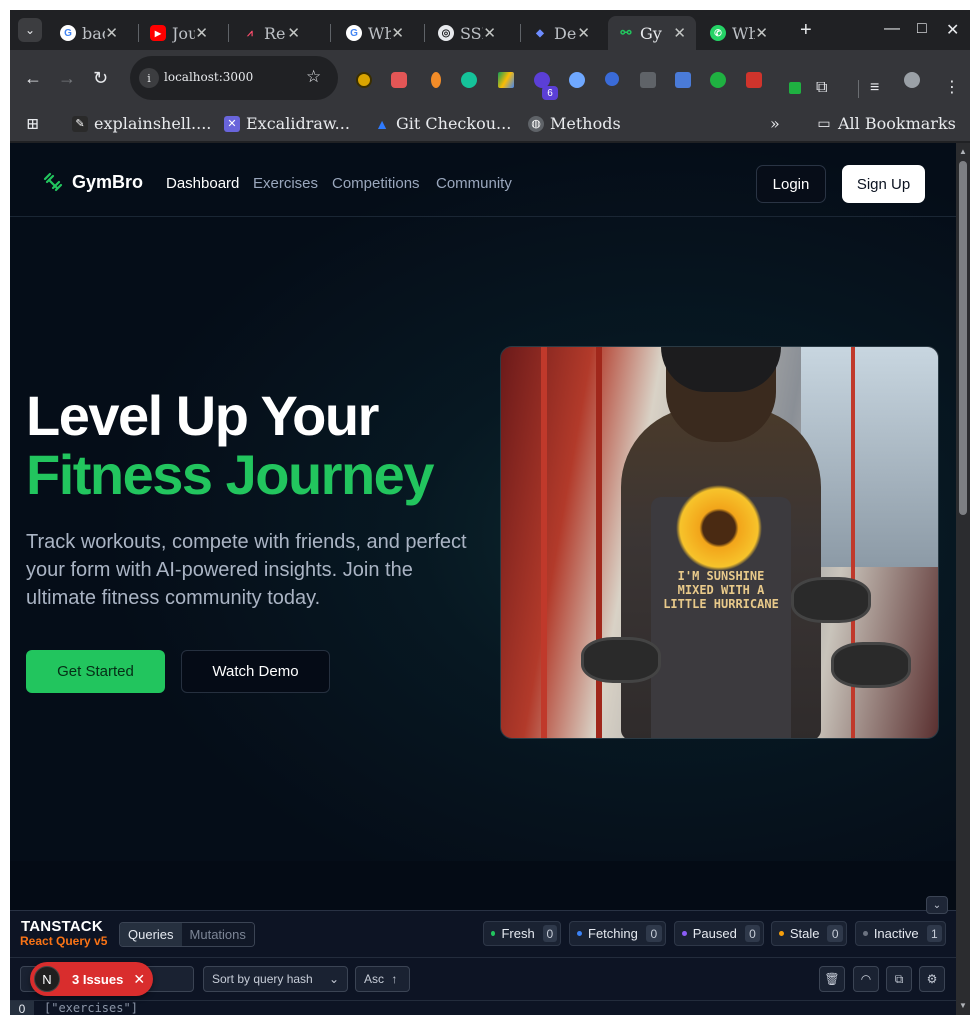  What do you see at coordinates (33, 78) in the screenshot?
I see `back-icon: ←` at bounding box center [33, 78].